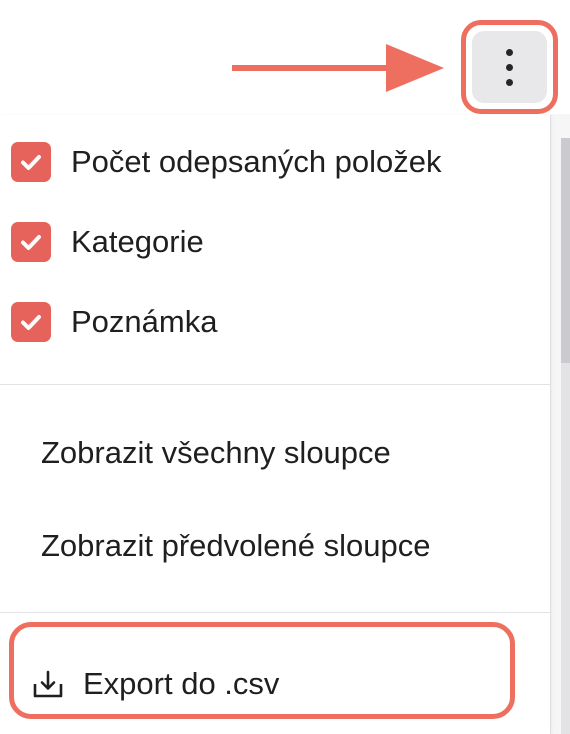  Describe the element at coordinates (275, 242) in the screenshot. I see `menu-option-kategorie: Kategorie` at that location.